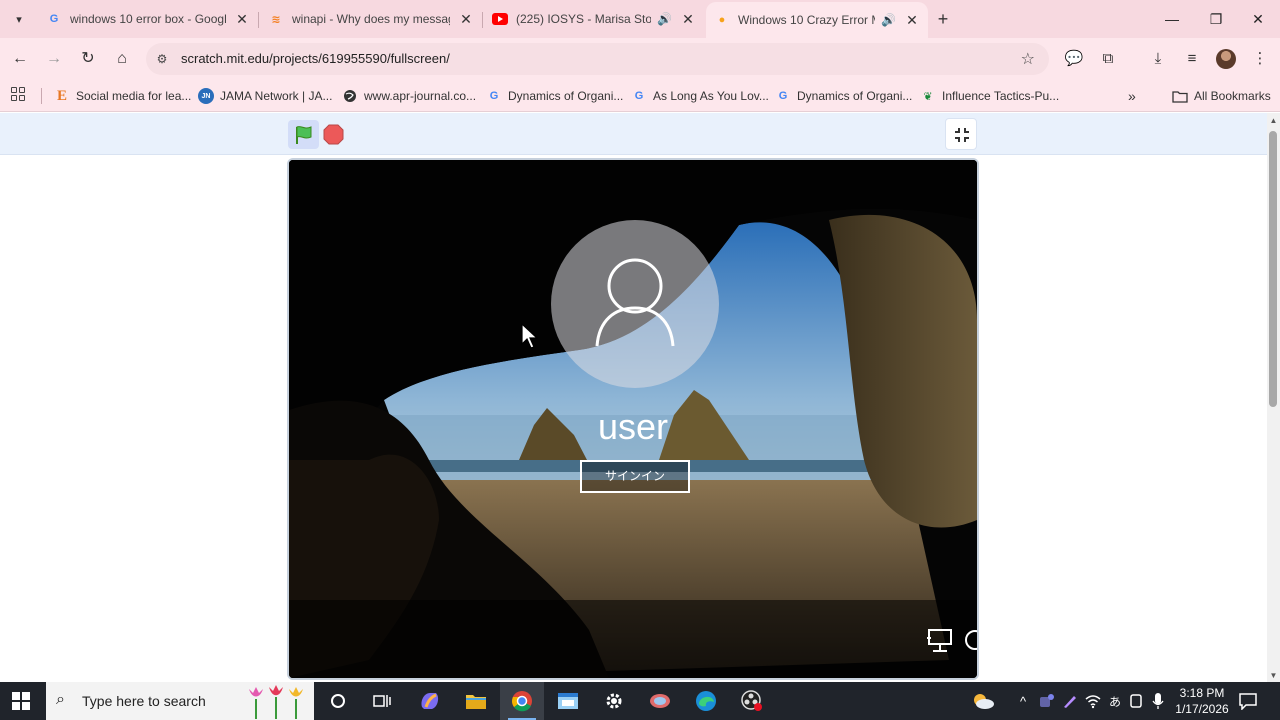 This screenshot has width=1280, height=720. What do you see at coordinates (162, 59) in the screenshot?
I see `site-info-icon: ⚙` at bounding box center [162, 59].